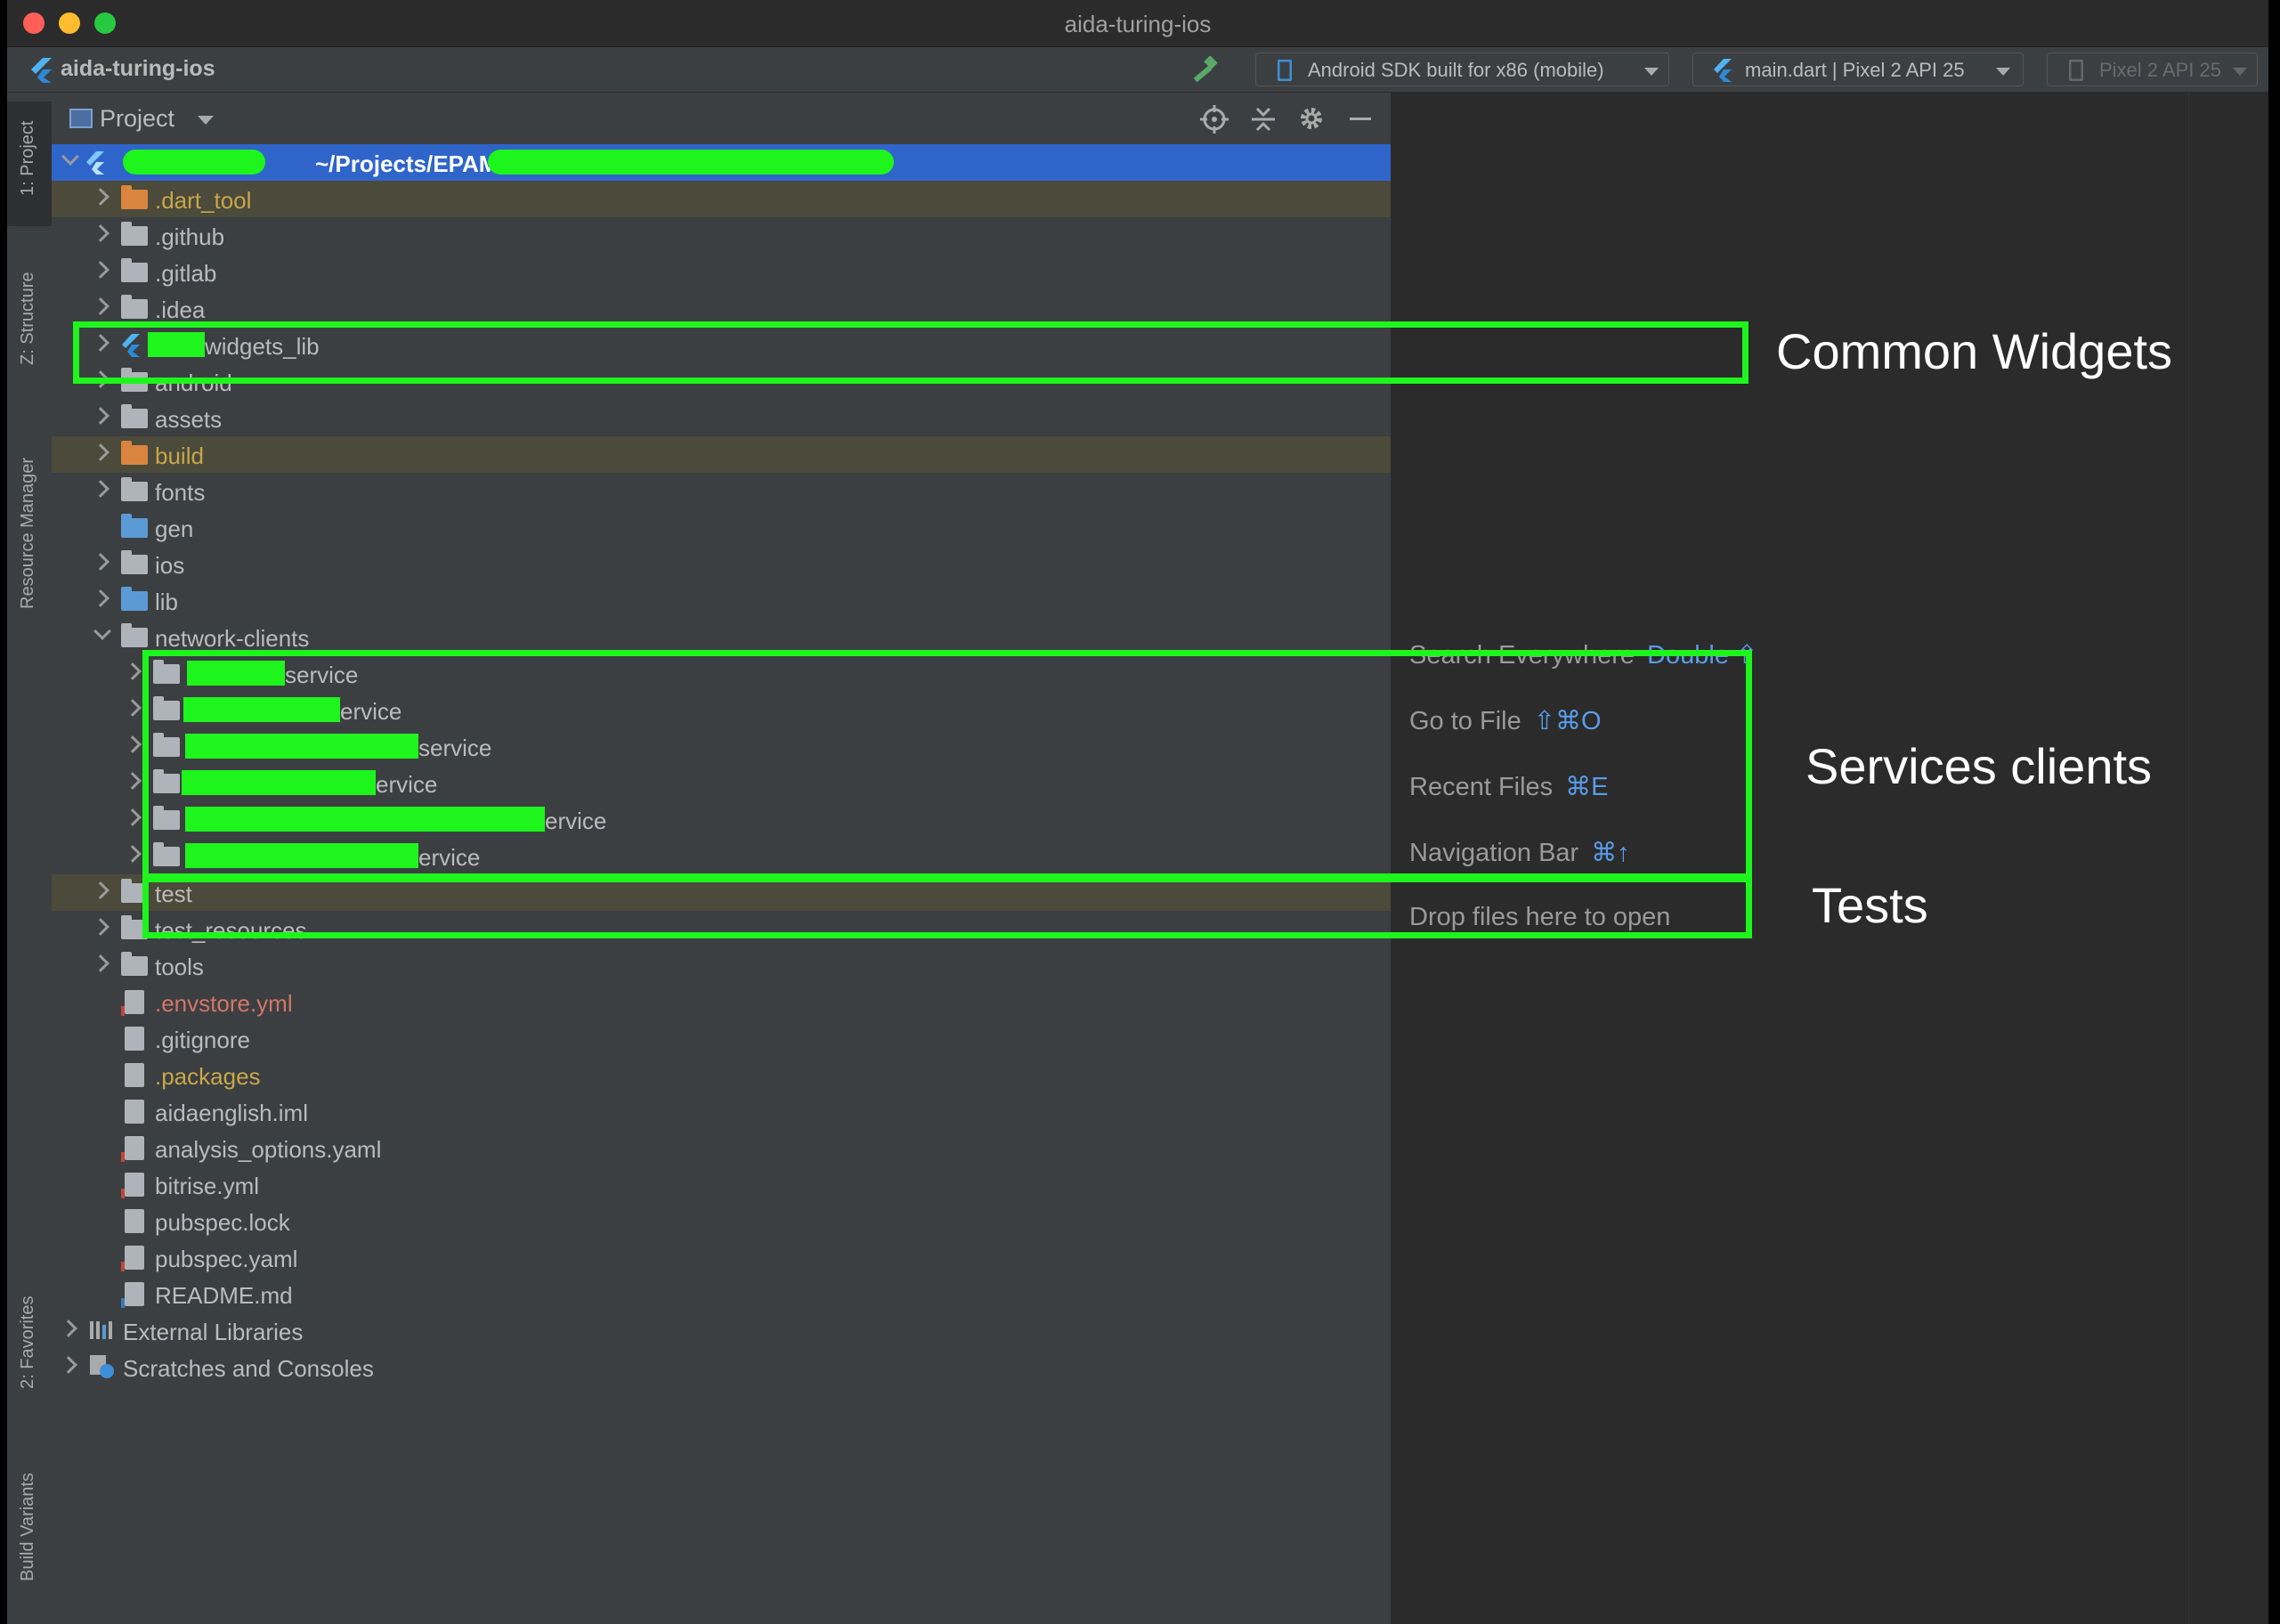 Image resolution: width=2280 pixels, height=1624 pixels. What do you see at coordinates (203, 200) in the screenshot?
I see `tree-item-label: .dart_tool` at bounding box center [203, 200].